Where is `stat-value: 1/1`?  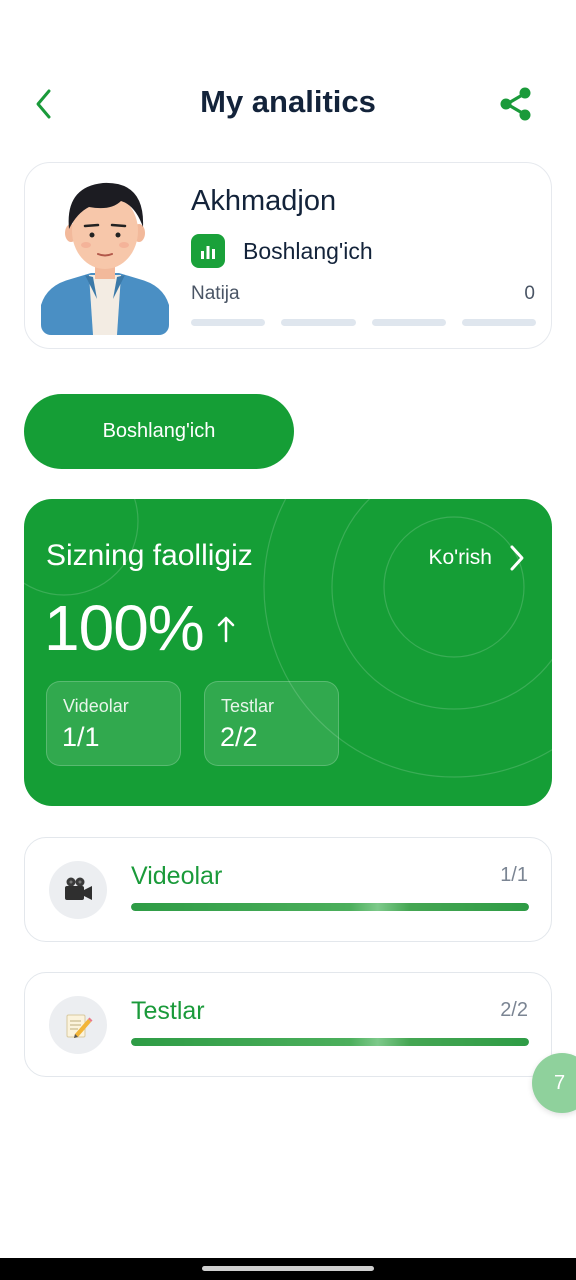
stat-value: 1/1 is located at coordinates (81, 737).